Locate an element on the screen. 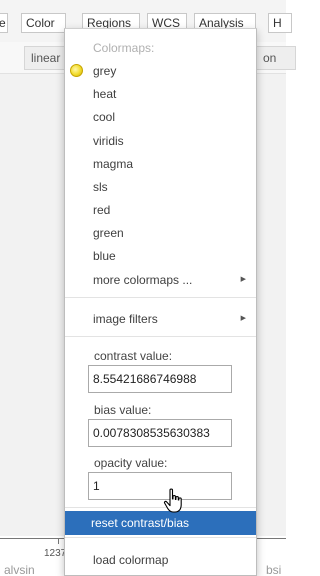 The width and height of the screenshot is (320, 576). colormap-item-magma: magma is located at coordinates (160, 164).